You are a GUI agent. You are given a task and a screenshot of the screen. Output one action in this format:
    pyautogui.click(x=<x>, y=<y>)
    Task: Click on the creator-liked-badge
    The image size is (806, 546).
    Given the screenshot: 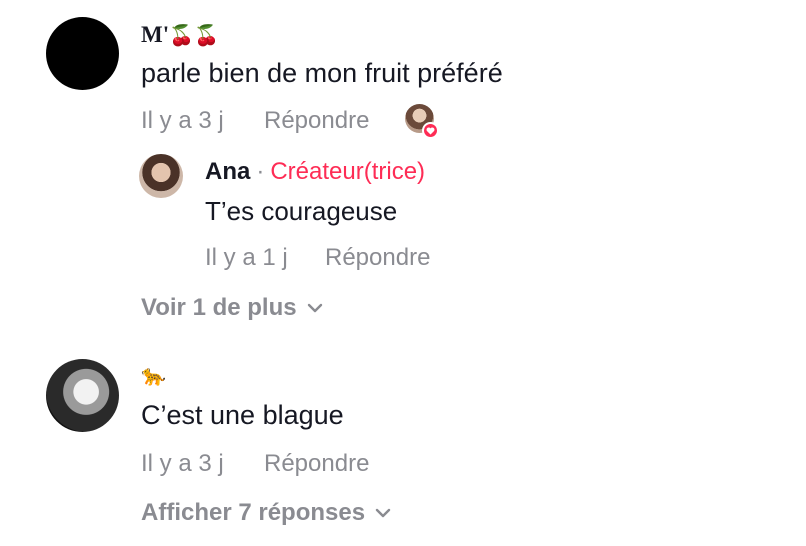 What is the action you would take?
    pyautogui.click(x=422, y=122)
    